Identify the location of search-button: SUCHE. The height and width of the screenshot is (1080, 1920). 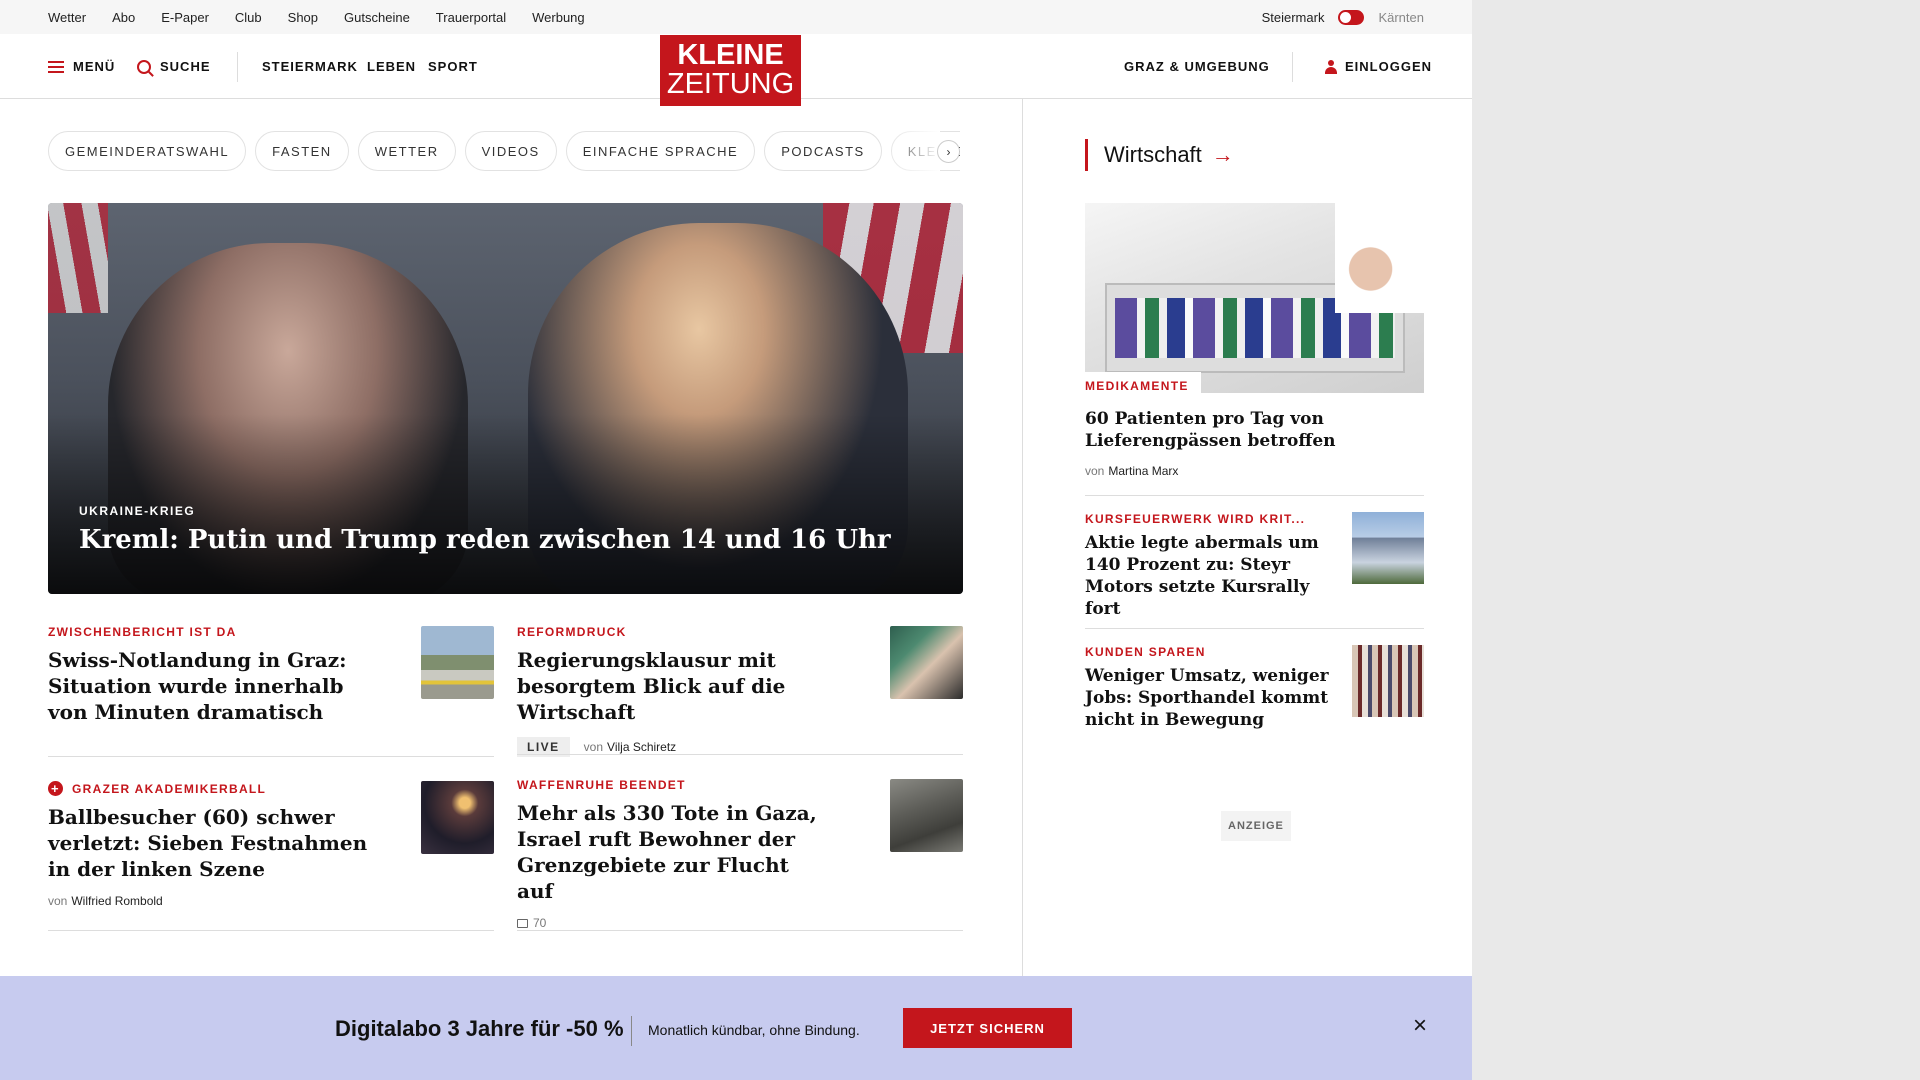
(174, 66).